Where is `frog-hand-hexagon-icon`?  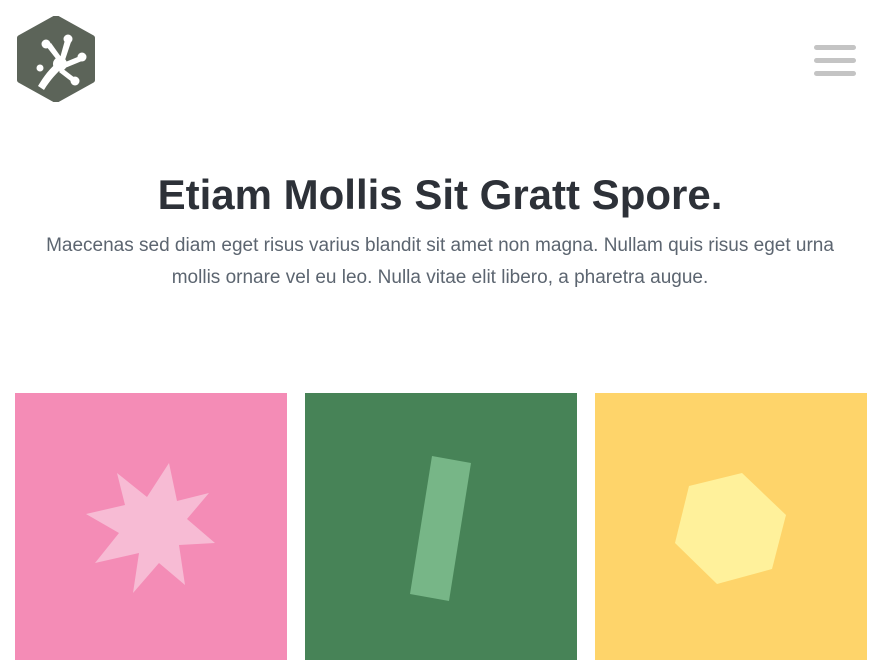 frog-hand-hexagon-icon is located at coordinates (56, 59).